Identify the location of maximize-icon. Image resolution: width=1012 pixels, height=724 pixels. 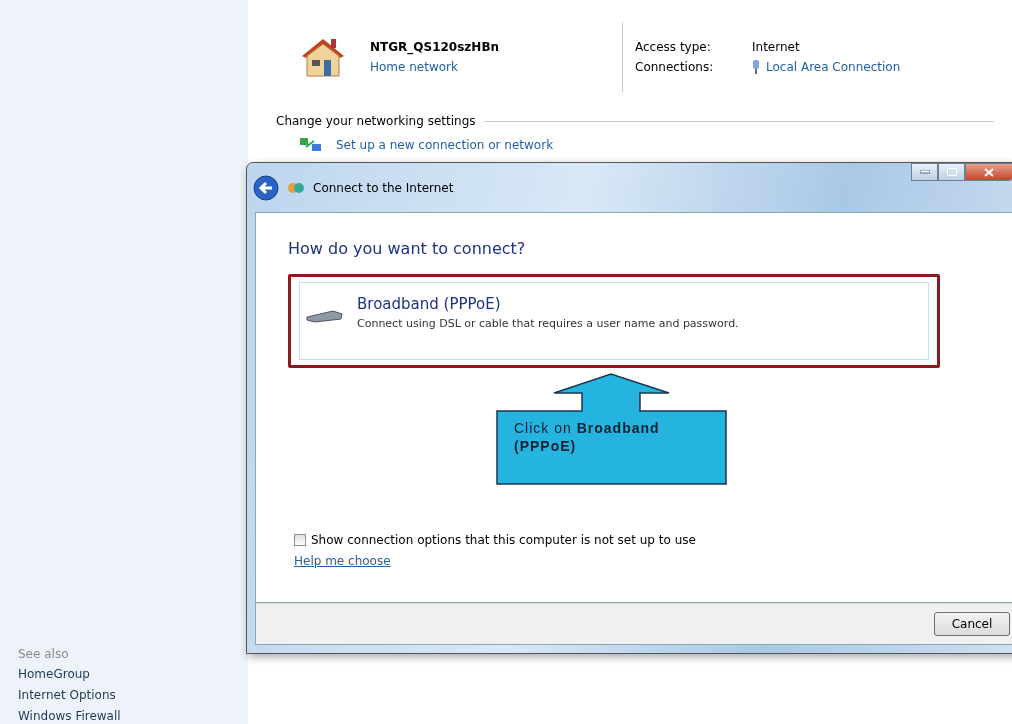
(951, 172).